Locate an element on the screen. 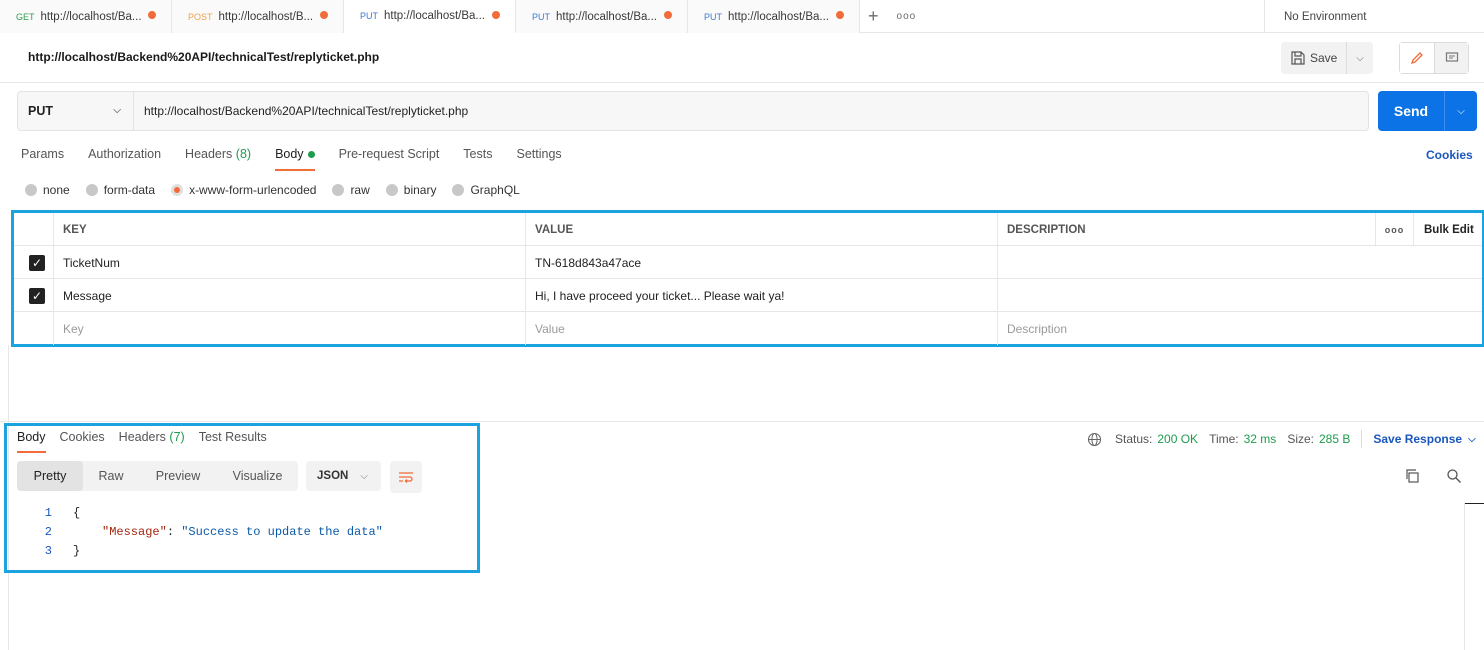 This screenshot has height=650, width=1484. chevron-down-icon: ⌵ is located at coordinates (364, 476).